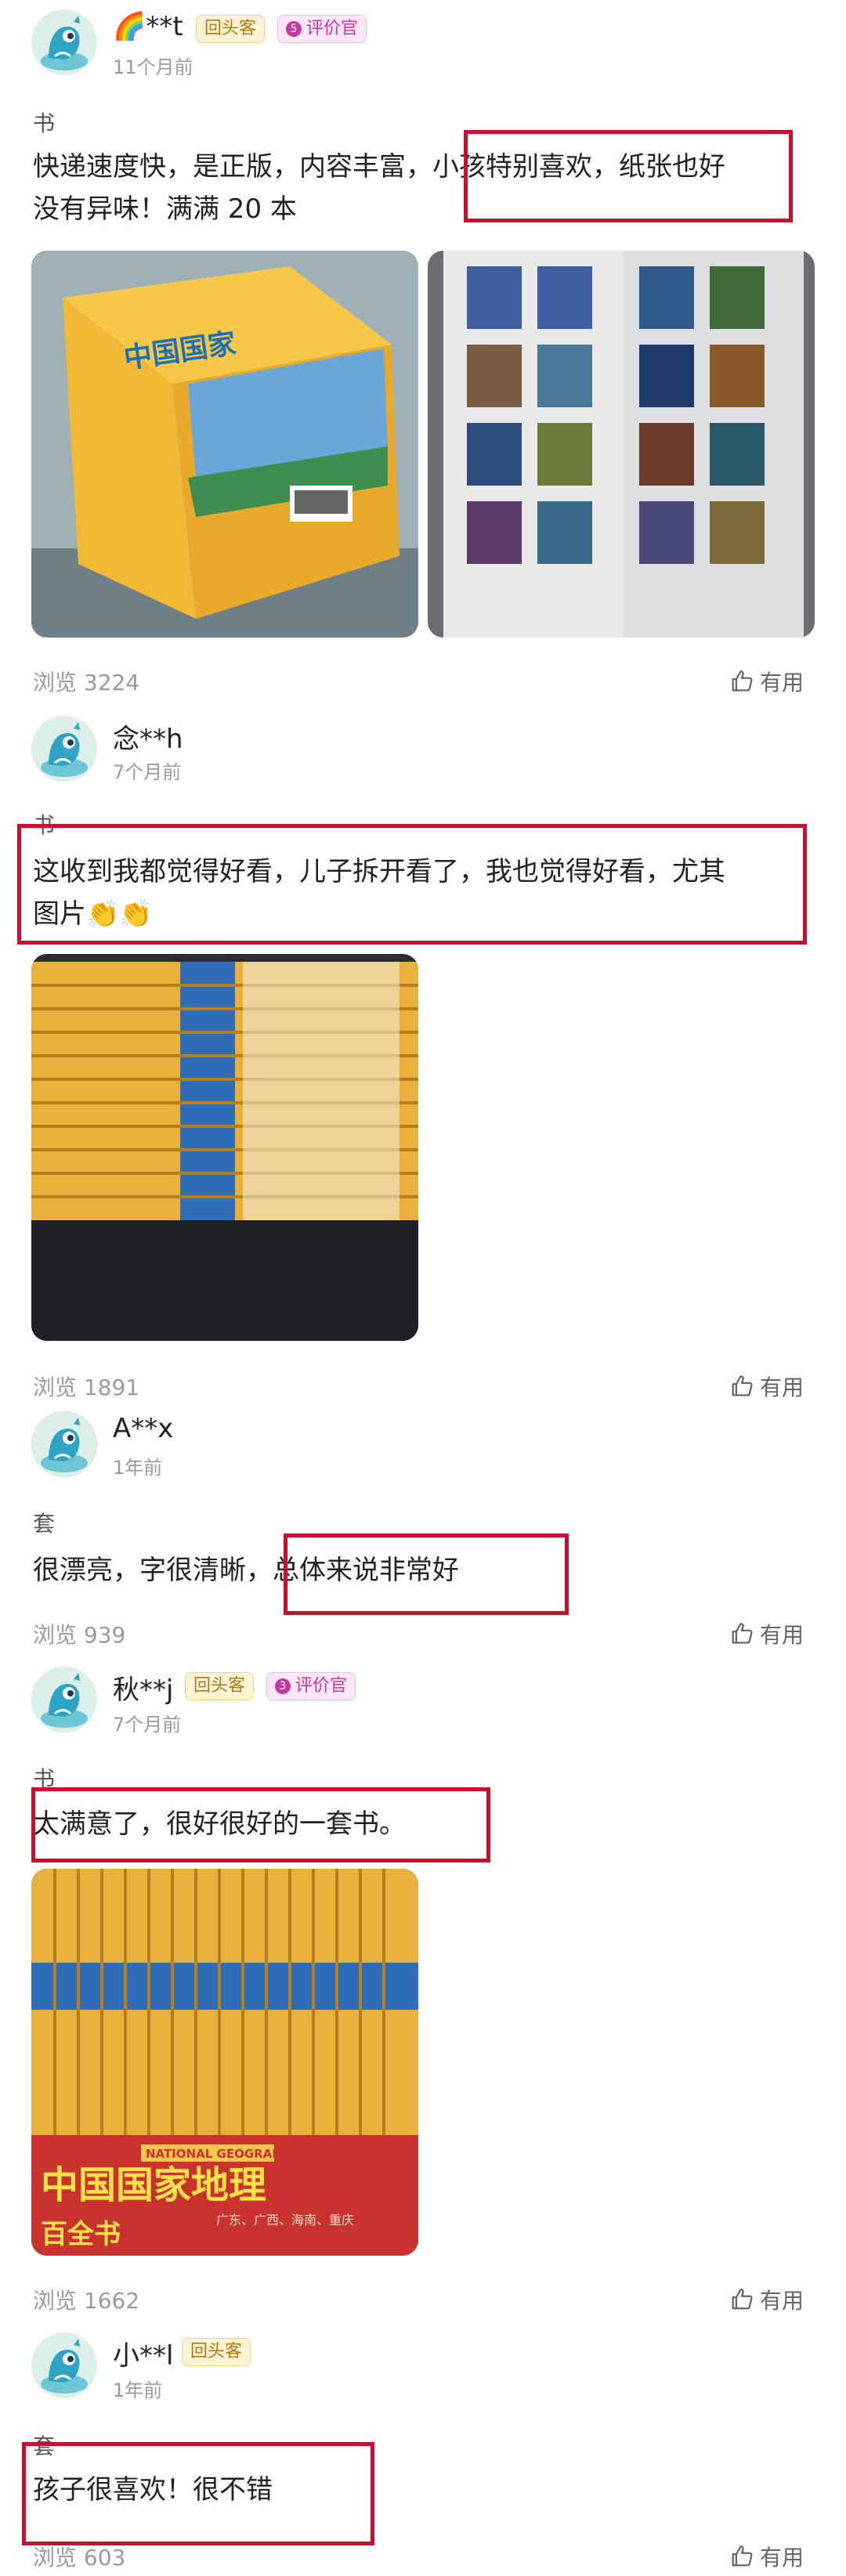  I want to click on reviewer-name: 秋**j, so click(143, 1690).